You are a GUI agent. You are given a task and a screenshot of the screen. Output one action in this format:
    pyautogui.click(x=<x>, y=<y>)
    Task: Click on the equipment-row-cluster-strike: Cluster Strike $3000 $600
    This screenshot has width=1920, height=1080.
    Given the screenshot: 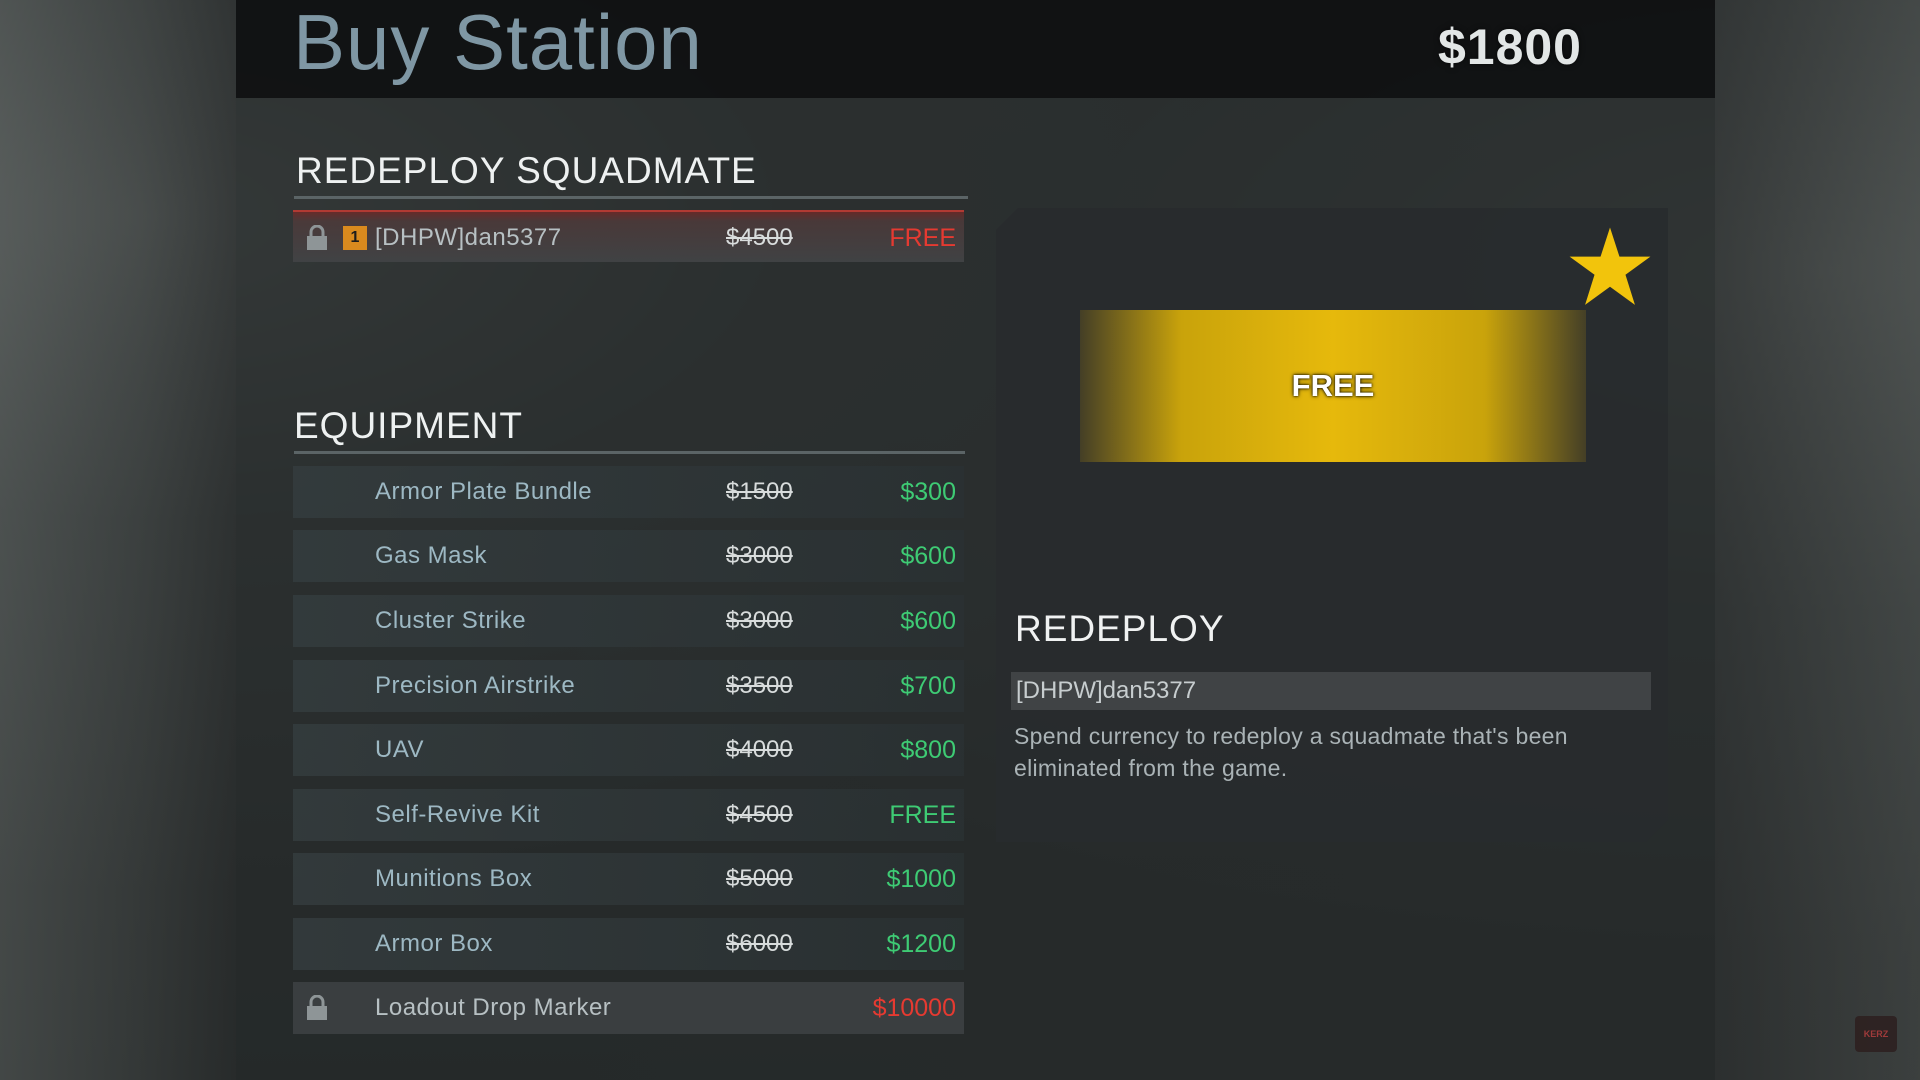 What is the action you would take?
    pyautogui.click(x=628, y=621)
    